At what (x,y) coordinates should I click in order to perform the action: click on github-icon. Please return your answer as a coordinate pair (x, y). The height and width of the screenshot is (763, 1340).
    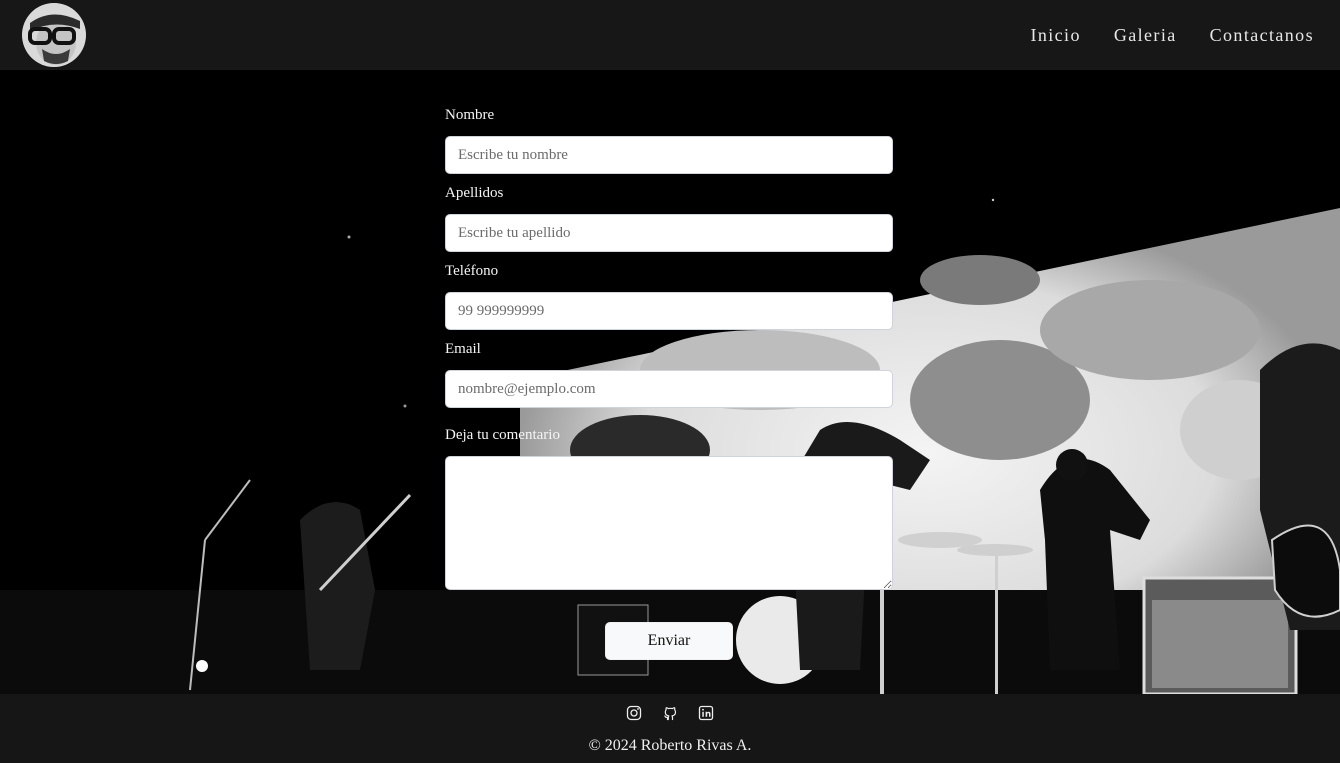
    Looking at the image, I should click on (670, 713).